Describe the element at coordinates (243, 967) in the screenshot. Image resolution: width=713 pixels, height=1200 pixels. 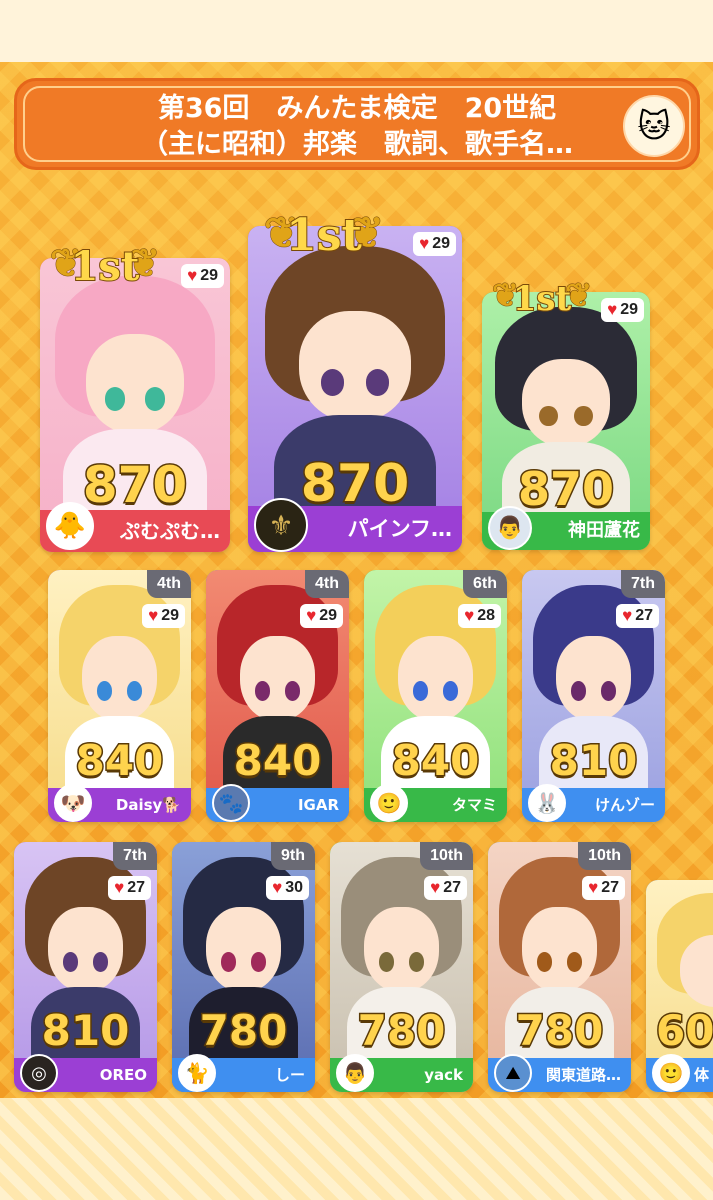
I see `player-card-9: 9th ♥ 30 780 しー 🐈` at that location.